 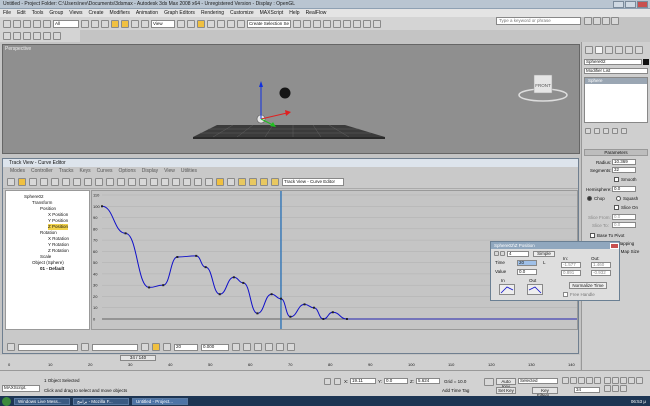 I want to click on scale-values-icon, so click(x=55, y=182).